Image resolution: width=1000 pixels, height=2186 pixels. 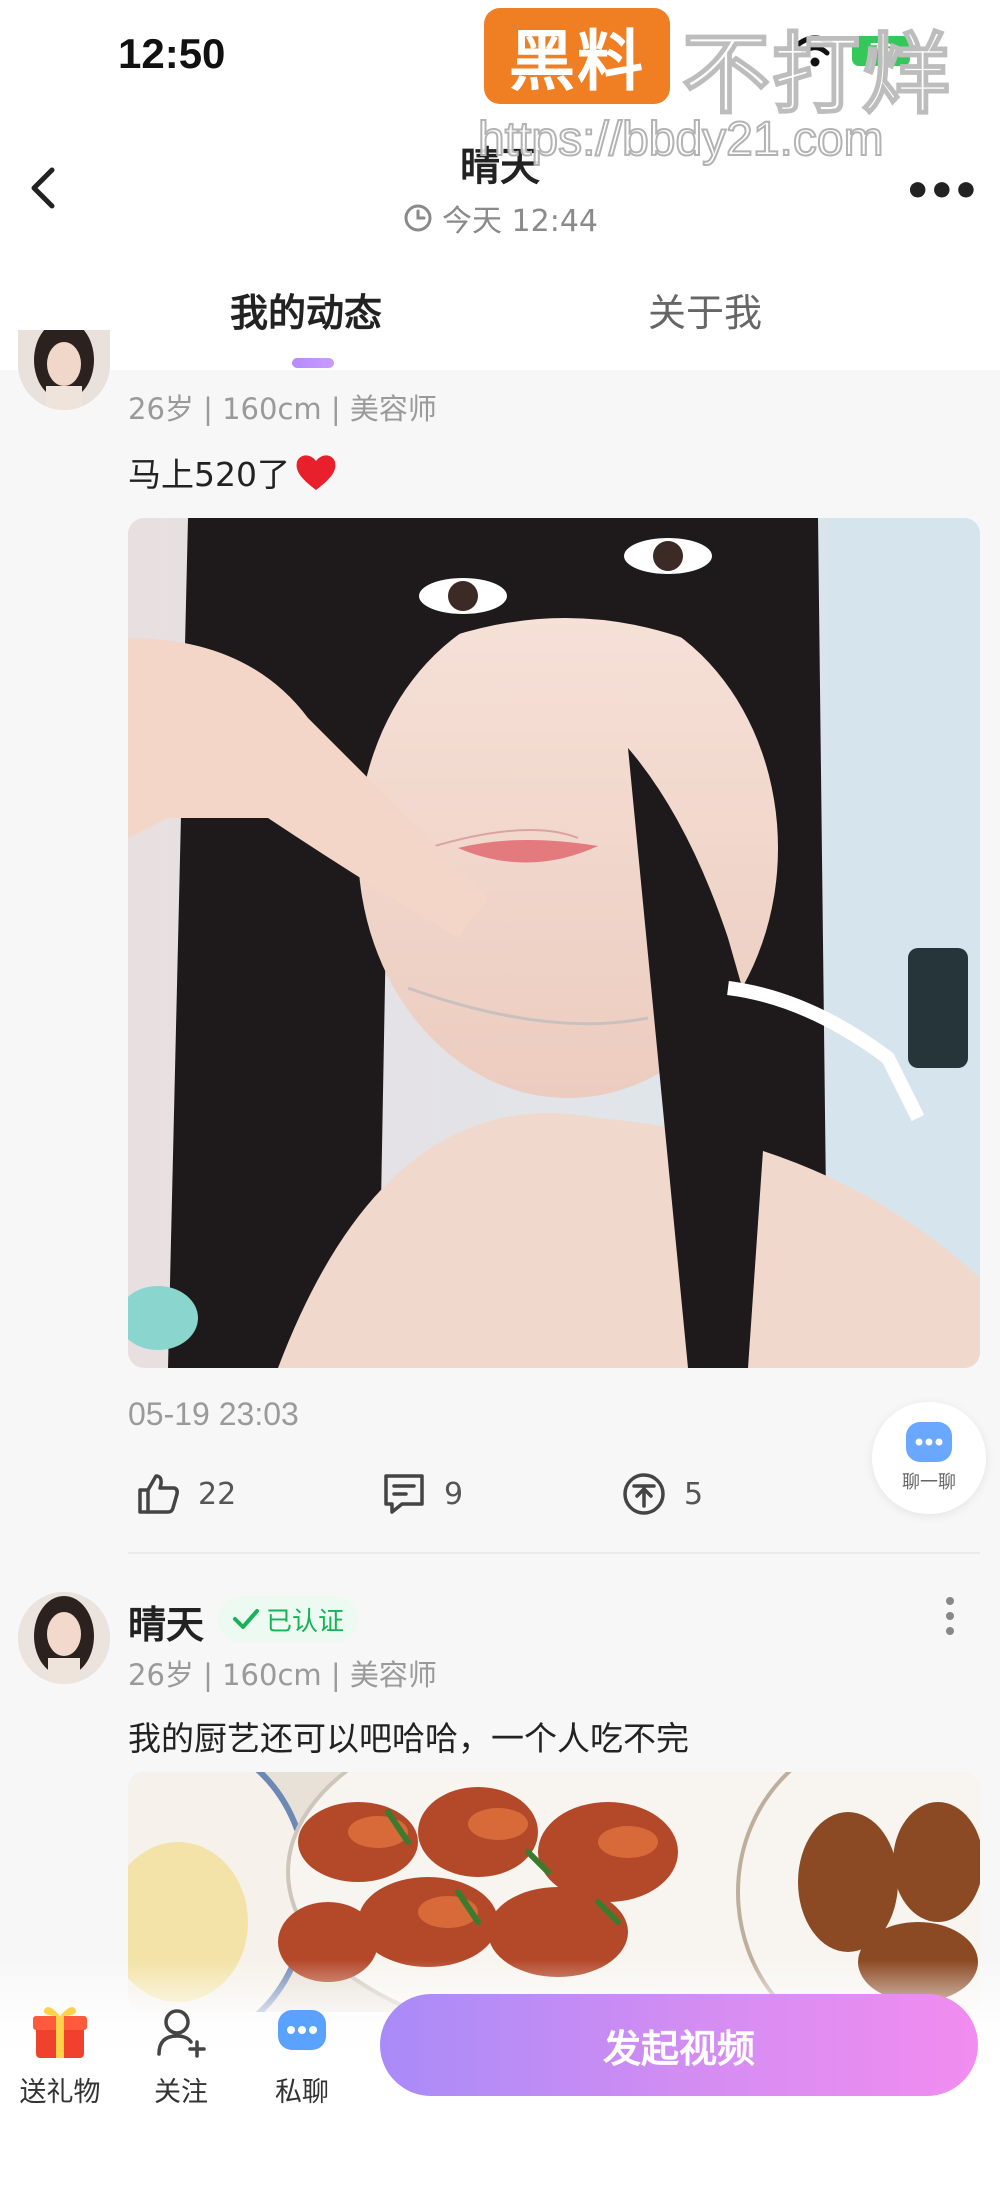 I want to click on like-button: 22, so click(x=185, y=1494).